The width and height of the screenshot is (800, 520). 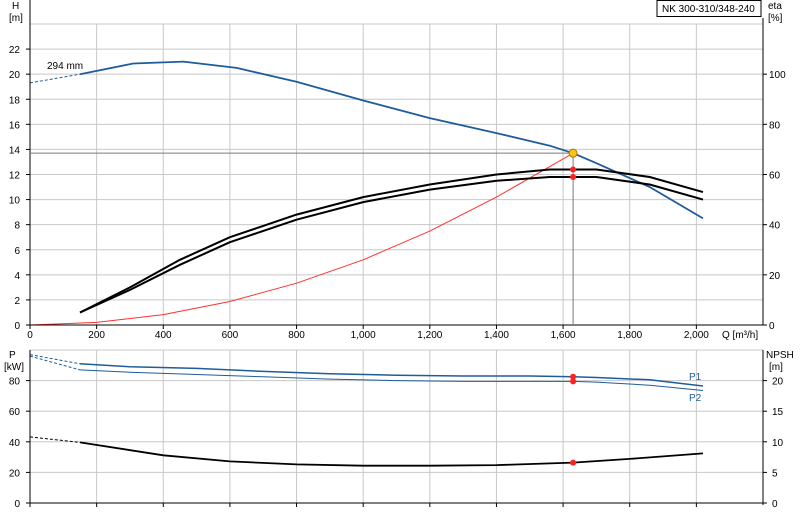 I want to click on x-tick-label: 1,000, so click(x=363, y=335).